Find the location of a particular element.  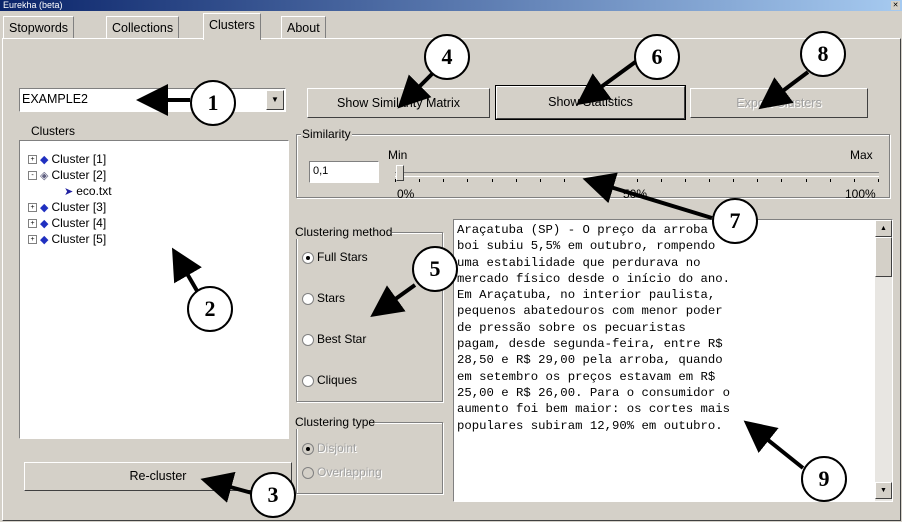

tree-item-label: Cluster [1] is located at coordinates (79, 159).